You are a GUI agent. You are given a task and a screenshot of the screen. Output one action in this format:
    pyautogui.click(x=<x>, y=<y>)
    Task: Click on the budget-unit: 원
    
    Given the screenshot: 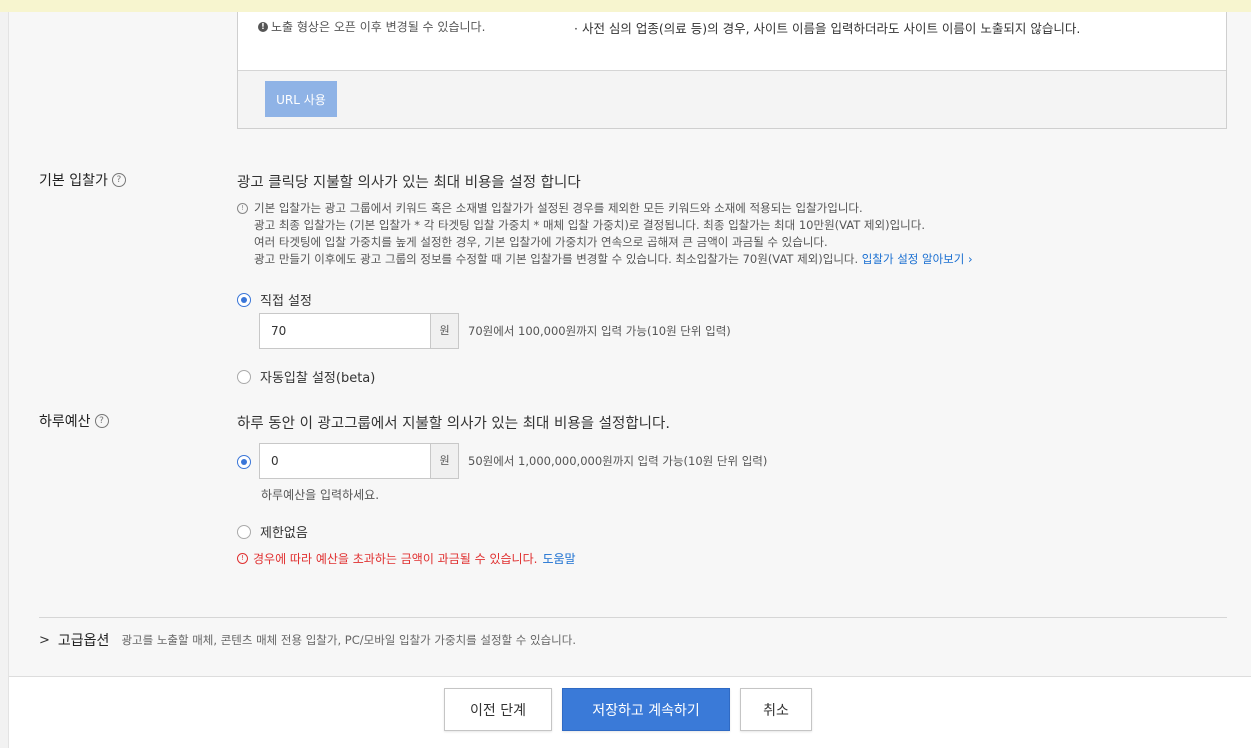 What is the action you would take?
    pyautogui.click(x=444, y=461)
    